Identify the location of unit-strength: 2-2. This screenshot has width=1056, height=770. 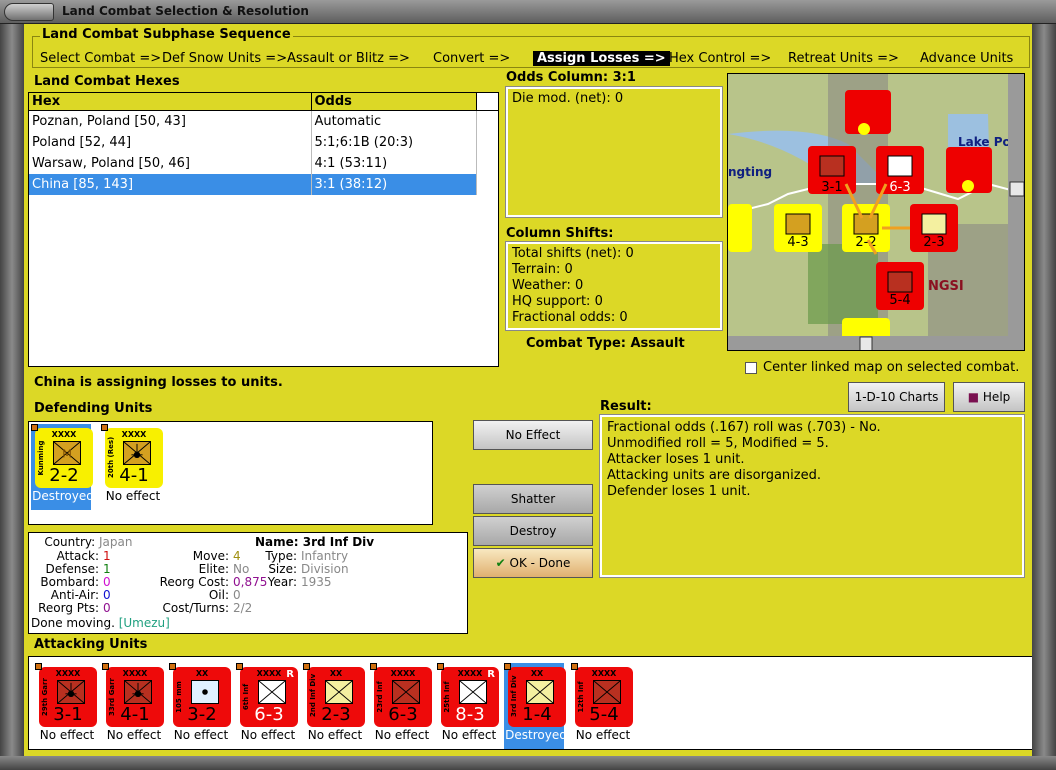
(64, 475).